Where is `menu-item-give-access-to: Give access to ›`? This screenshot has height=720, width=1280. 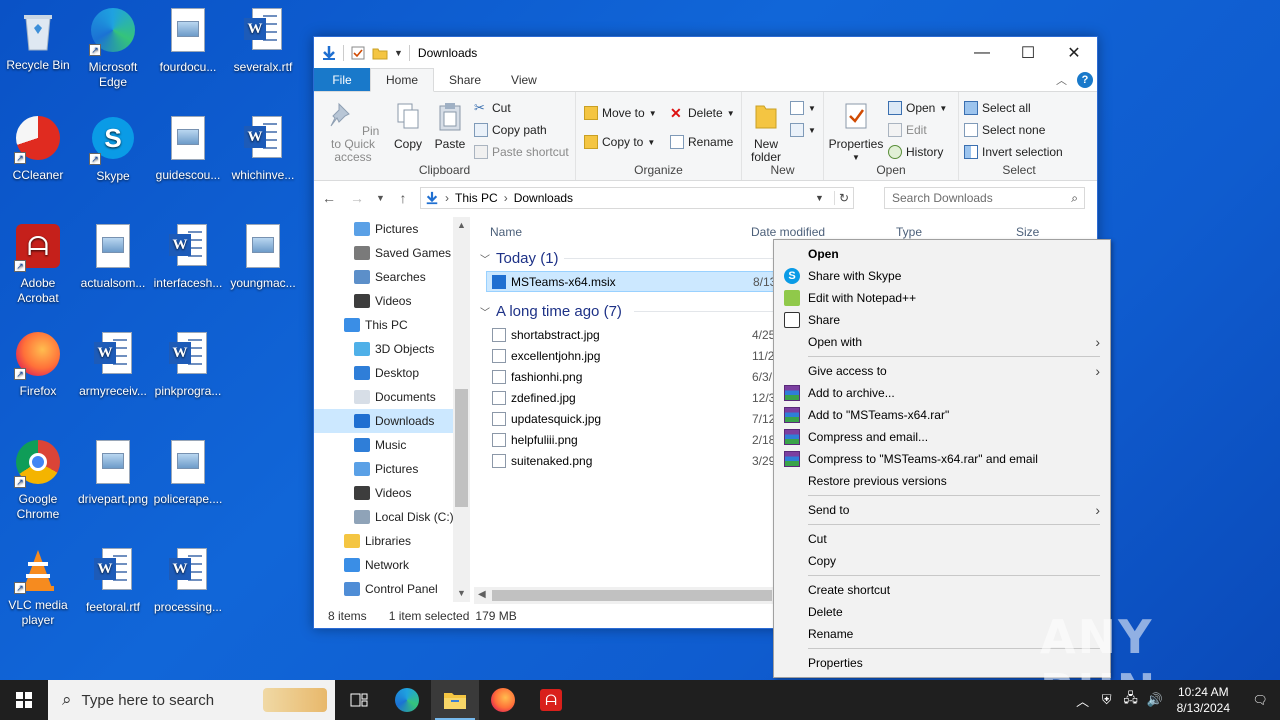 menu-item-give-access-to: Give access to › is located at coordinates (942, 371).